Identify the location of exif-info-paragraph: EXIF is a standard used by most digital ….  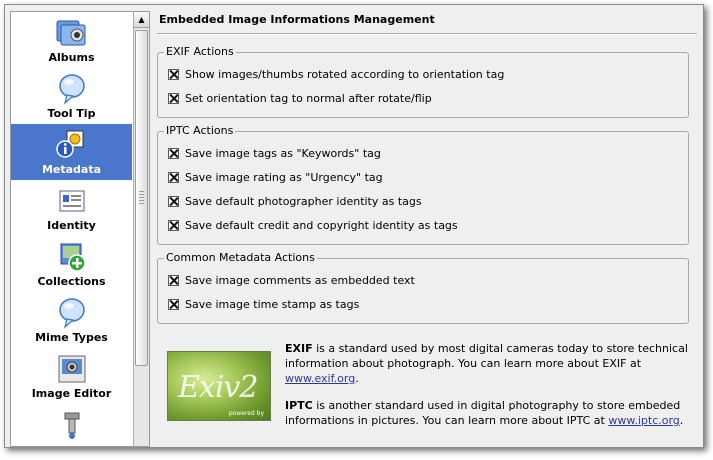
(487, 363).